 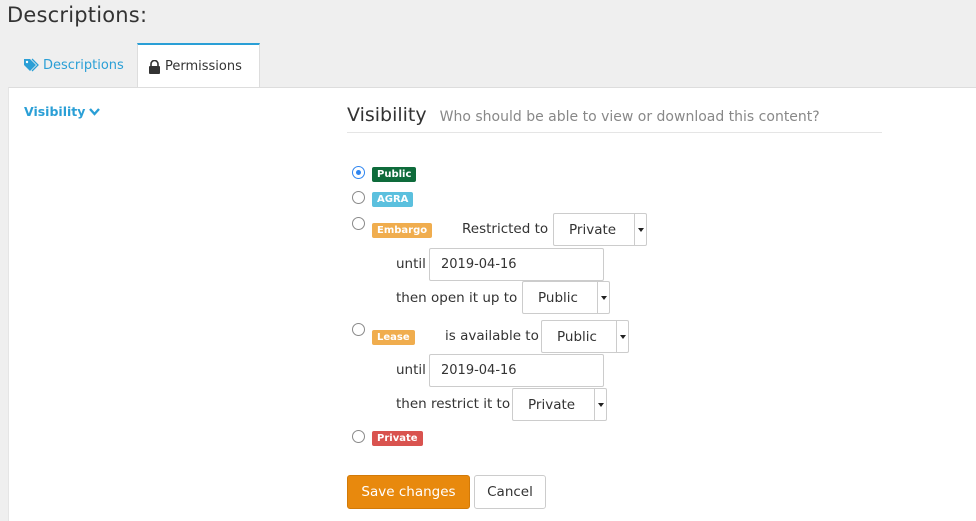 What do you see at coordinates (358, 223) in the screenshot?
I see `radio-embargo` at bounding box center [358, 223].